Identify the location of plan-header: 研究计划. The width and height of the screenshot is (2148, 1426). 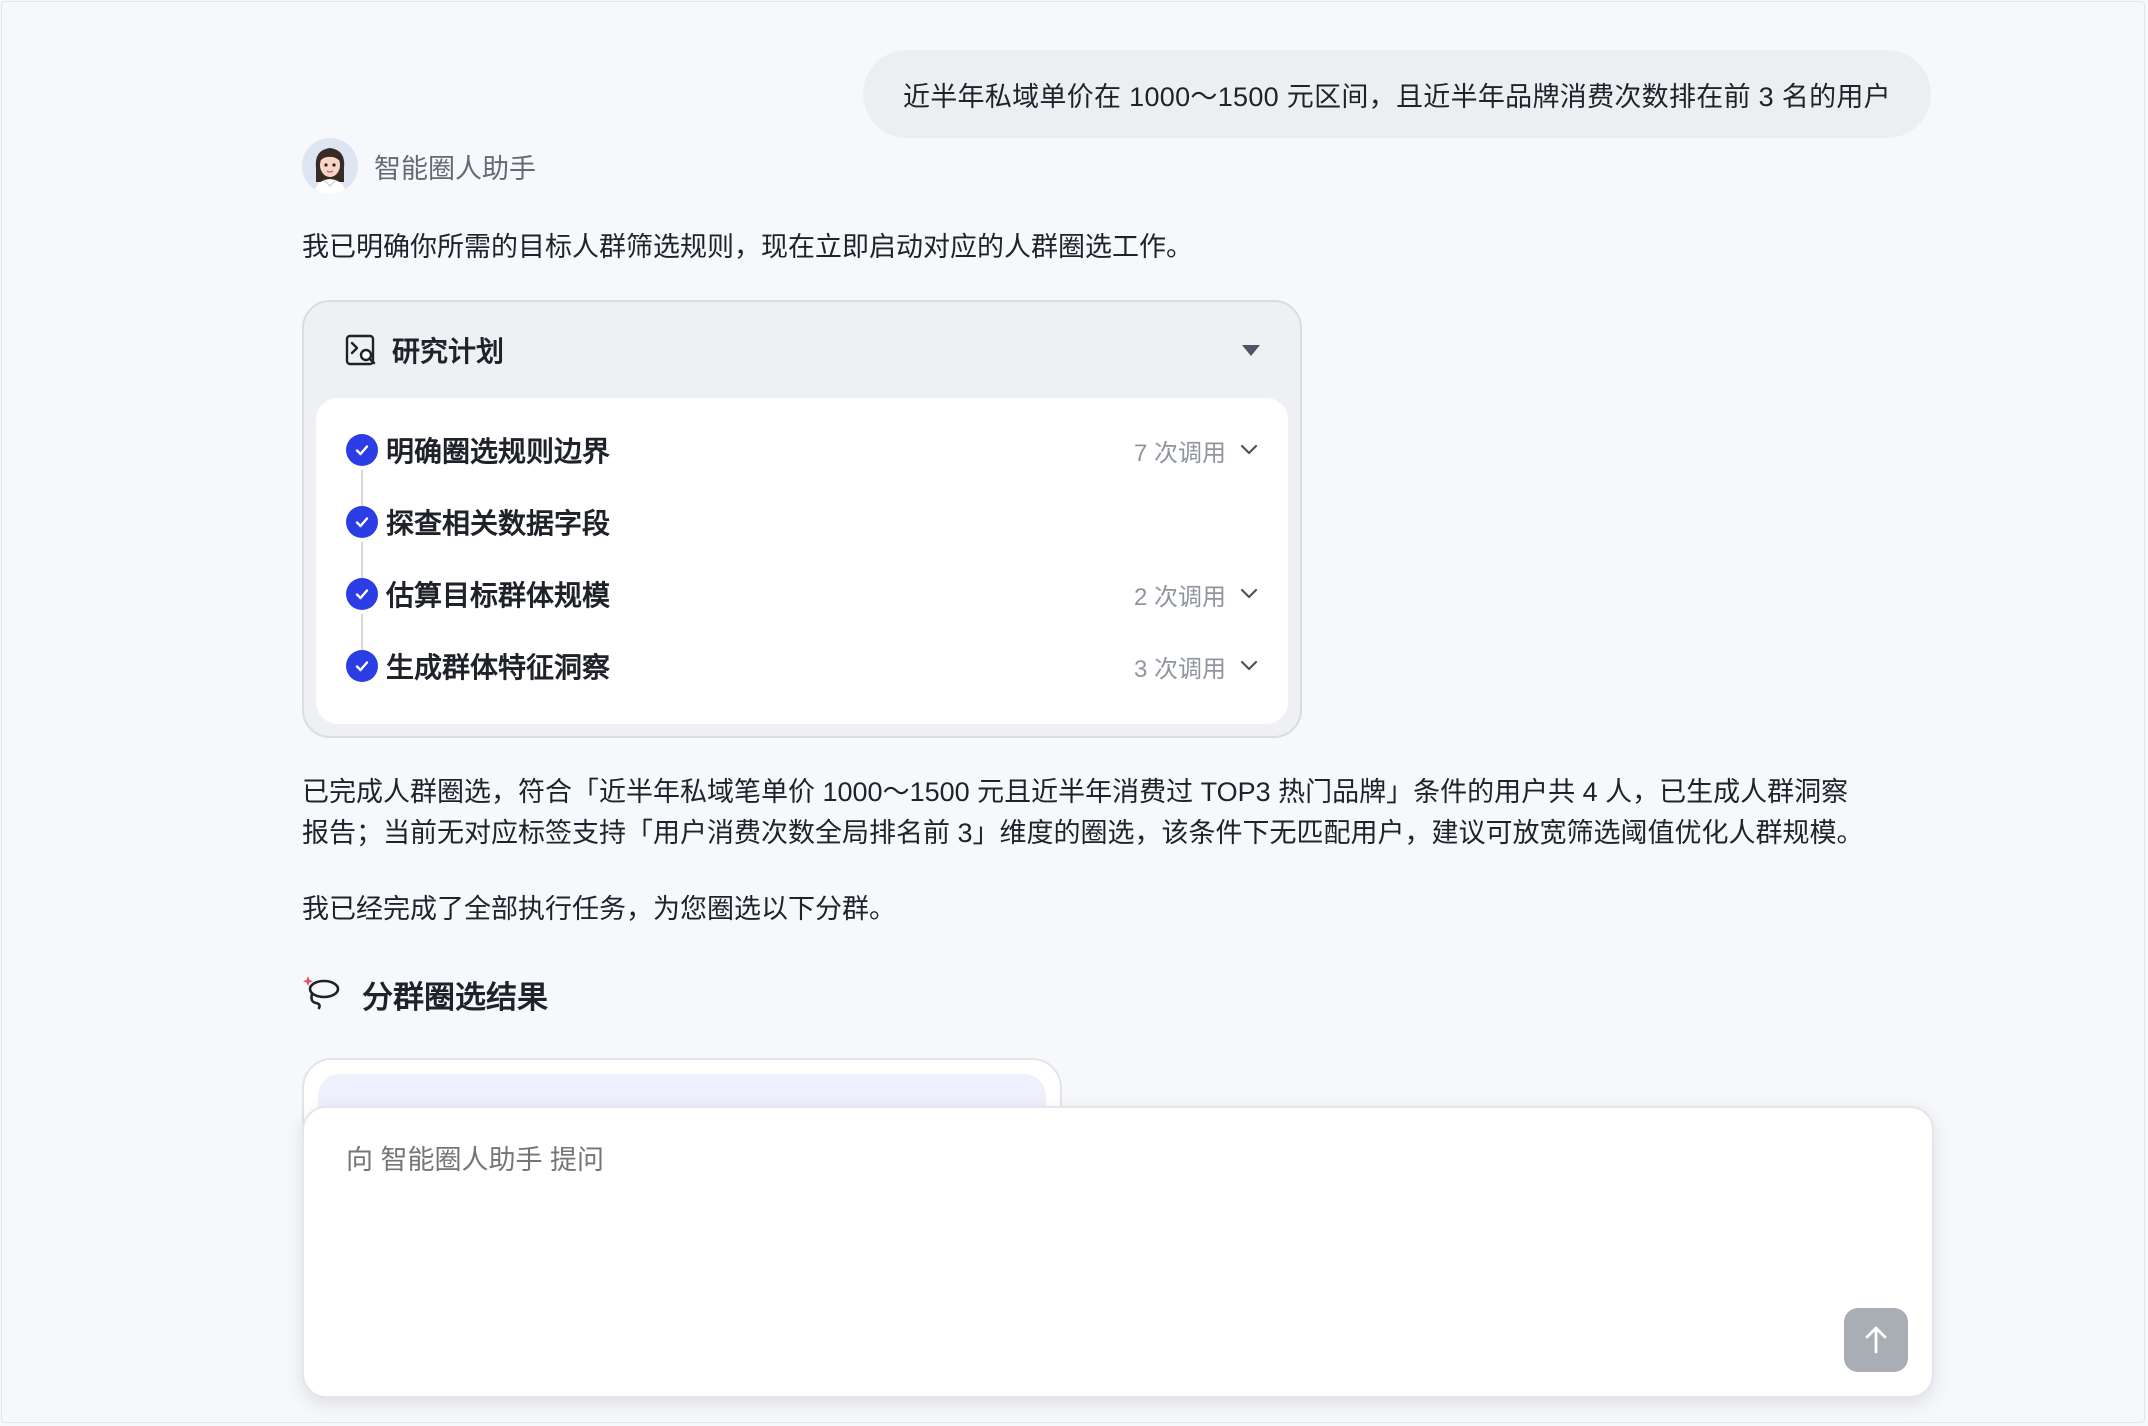
(802, 350).